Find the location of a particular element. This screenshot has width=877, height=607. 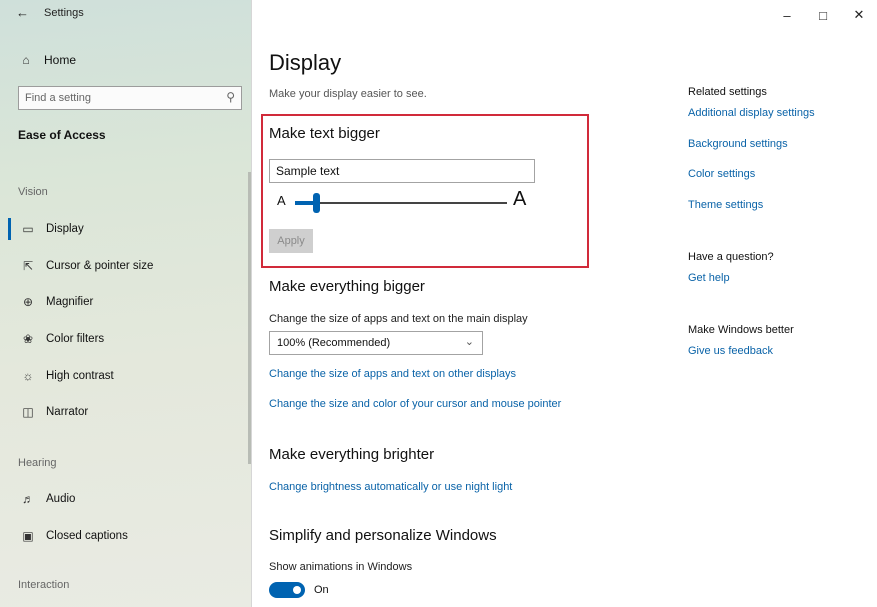

toggle-knob is located at coordinates (297, 590).